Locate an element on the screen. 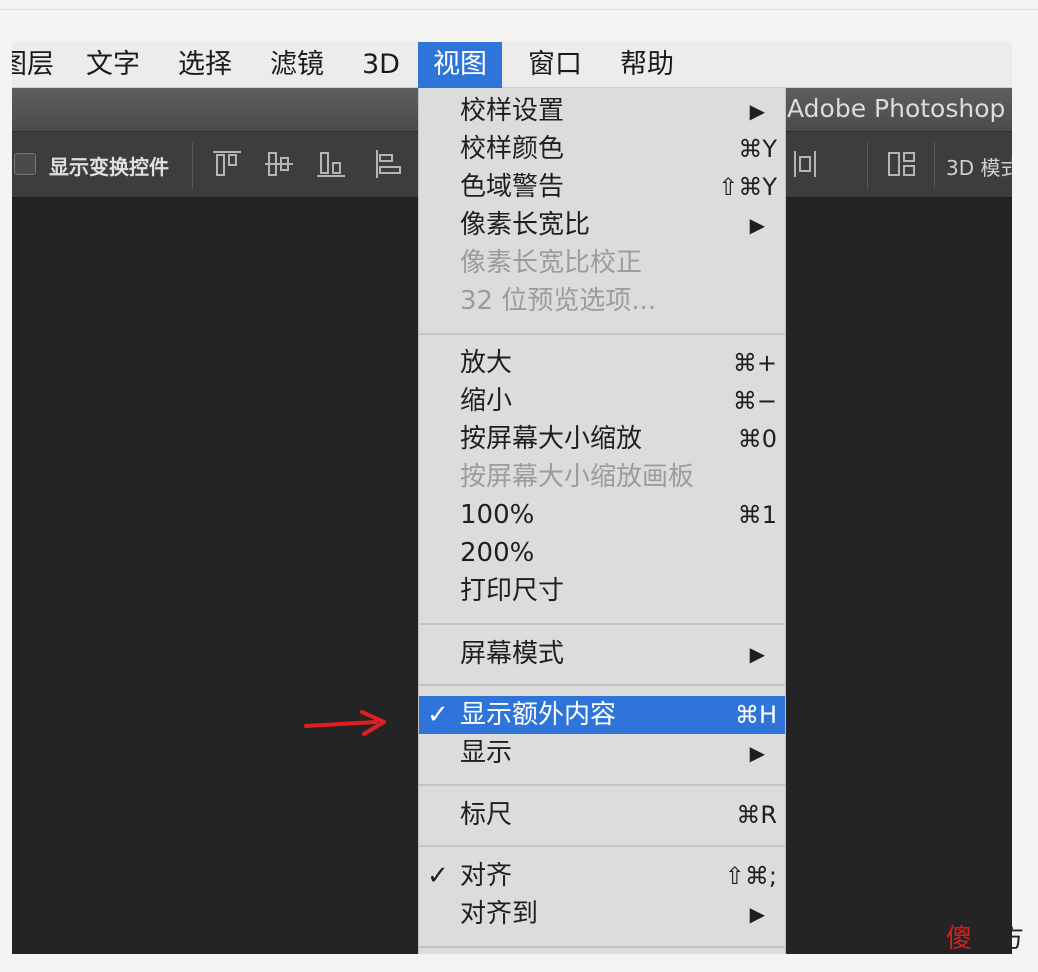 The width and height of the screenshot is (1038, 972). menu-item-label: 标尺 is located at coordinates (486, 815).